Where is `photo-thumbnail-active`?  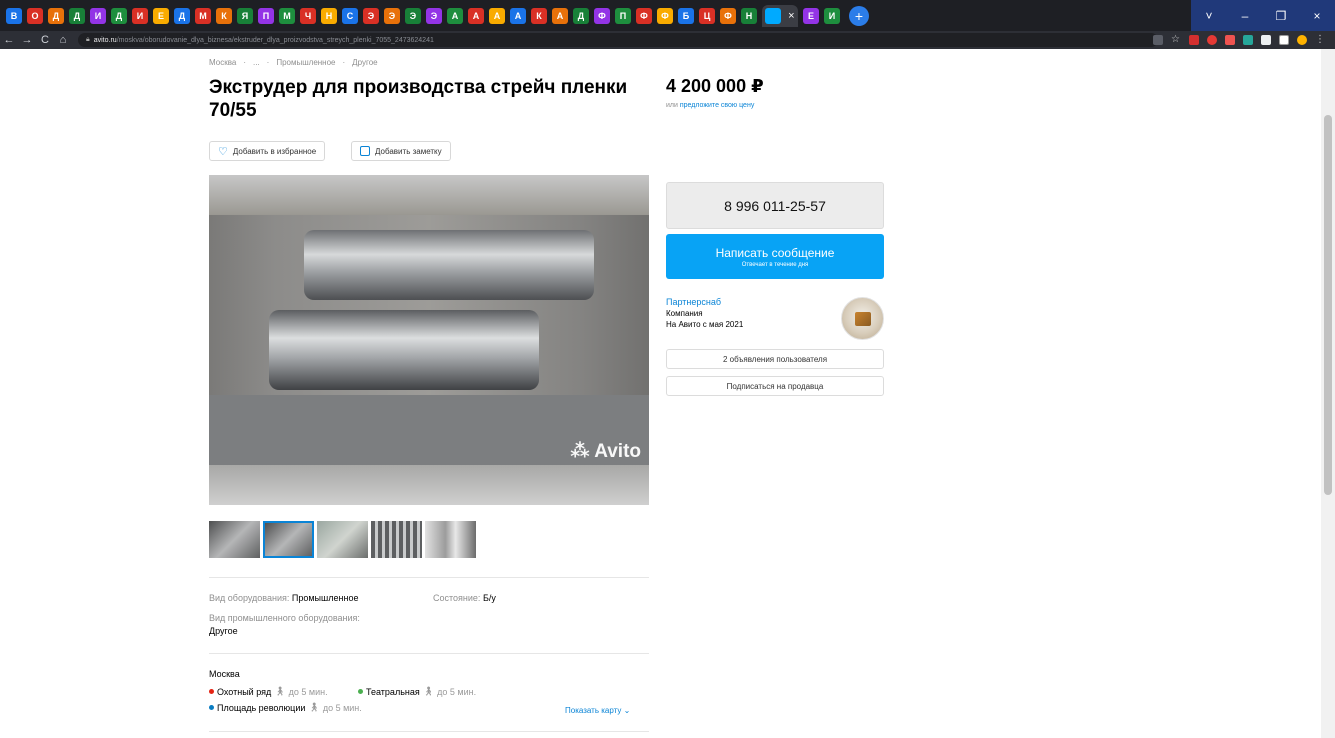
photo-thumbnail-active is located at coordinates (288, 539).